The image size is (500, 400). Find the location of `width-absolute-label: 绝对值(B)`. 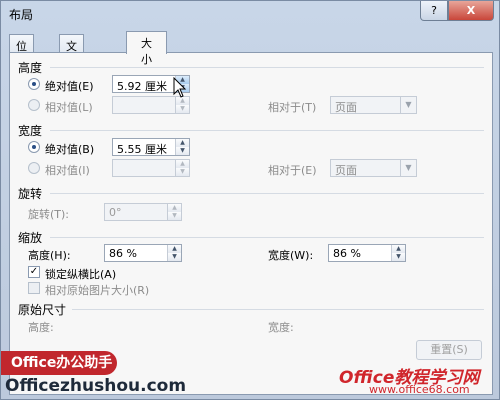

width-absolute-label: 绝对值(B) is located at coordinates (70, 149).